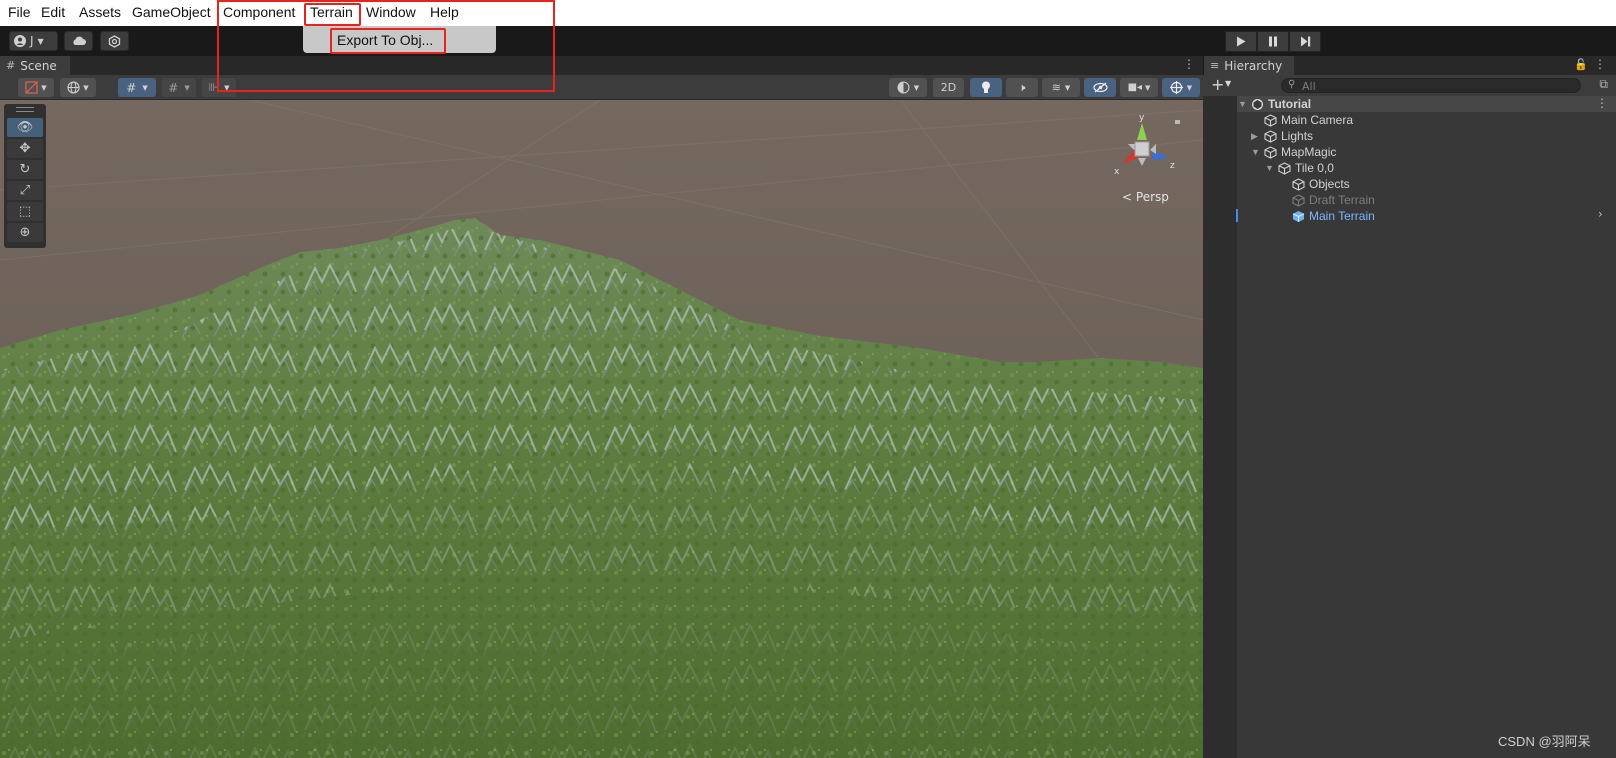  I want to click on account-button: J ▼, so click(33, 41).